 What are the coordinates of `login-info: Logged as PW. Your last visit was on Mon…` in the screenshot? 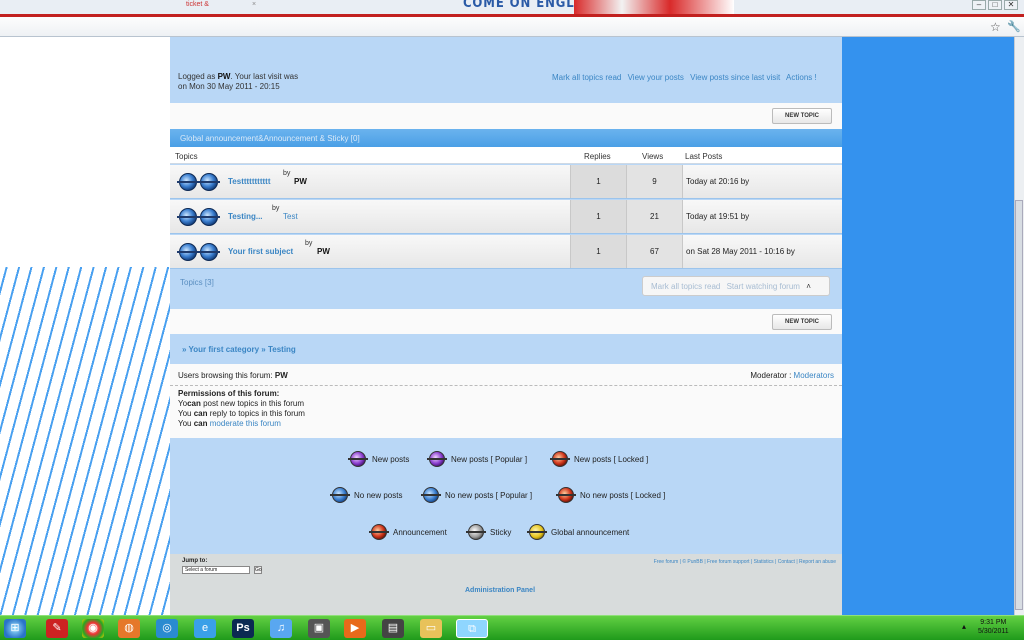 It's located at (238, 82).